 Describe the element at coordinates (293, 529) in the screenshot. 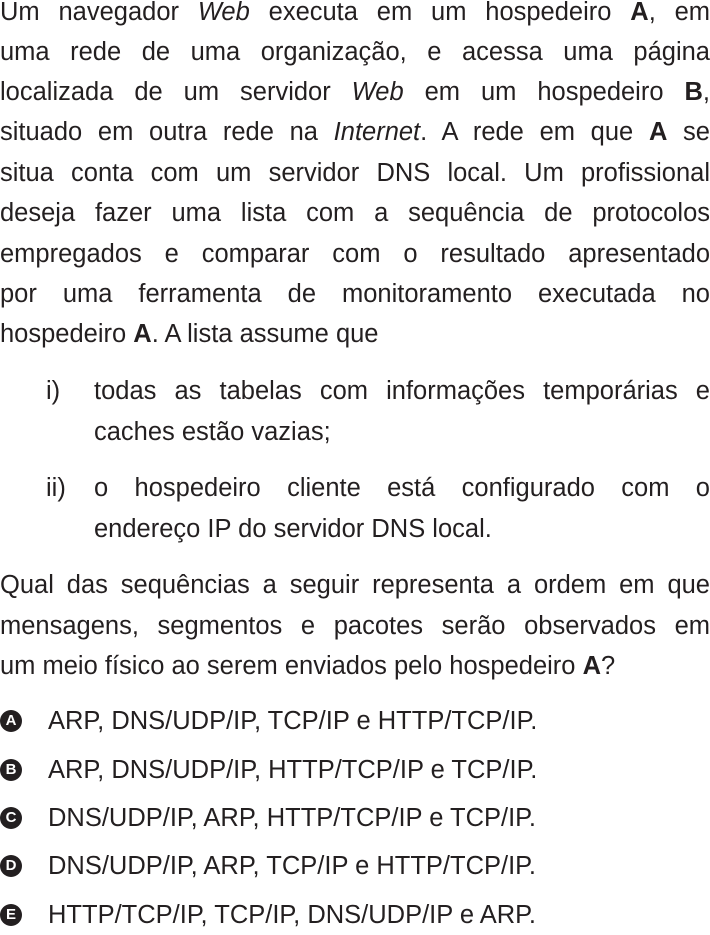

I see `assumption-line: endereço IP do servidor DNS local.` at that location.